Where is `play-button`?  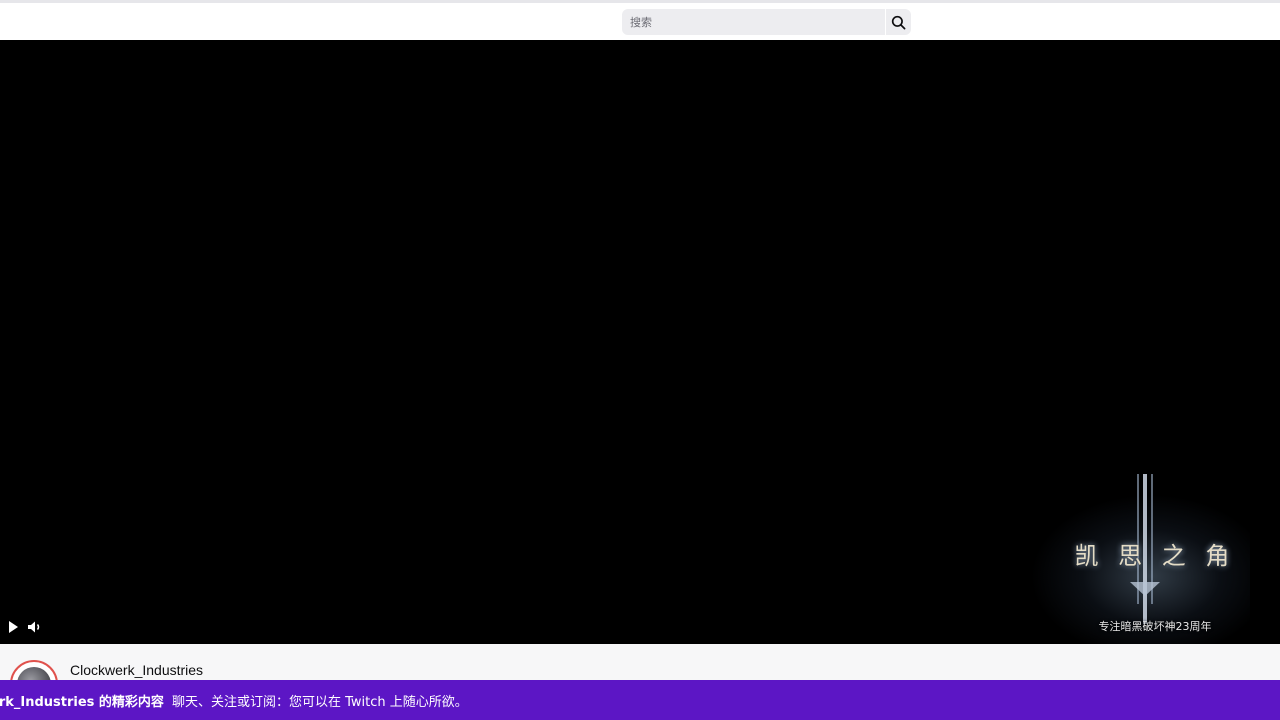 play-button is located at coordinates (13, 627).